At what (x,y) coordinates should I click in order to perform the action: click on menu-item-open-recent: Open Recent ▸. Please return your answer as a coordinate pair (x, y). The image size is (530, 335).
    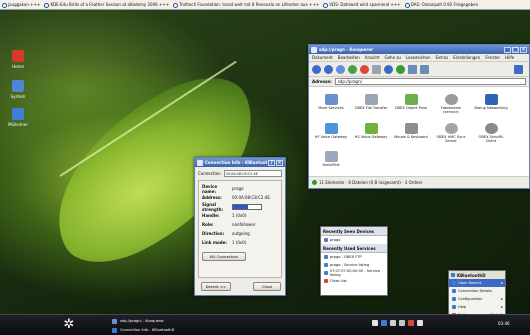
    Looking at the image, I should click on (477, 283).